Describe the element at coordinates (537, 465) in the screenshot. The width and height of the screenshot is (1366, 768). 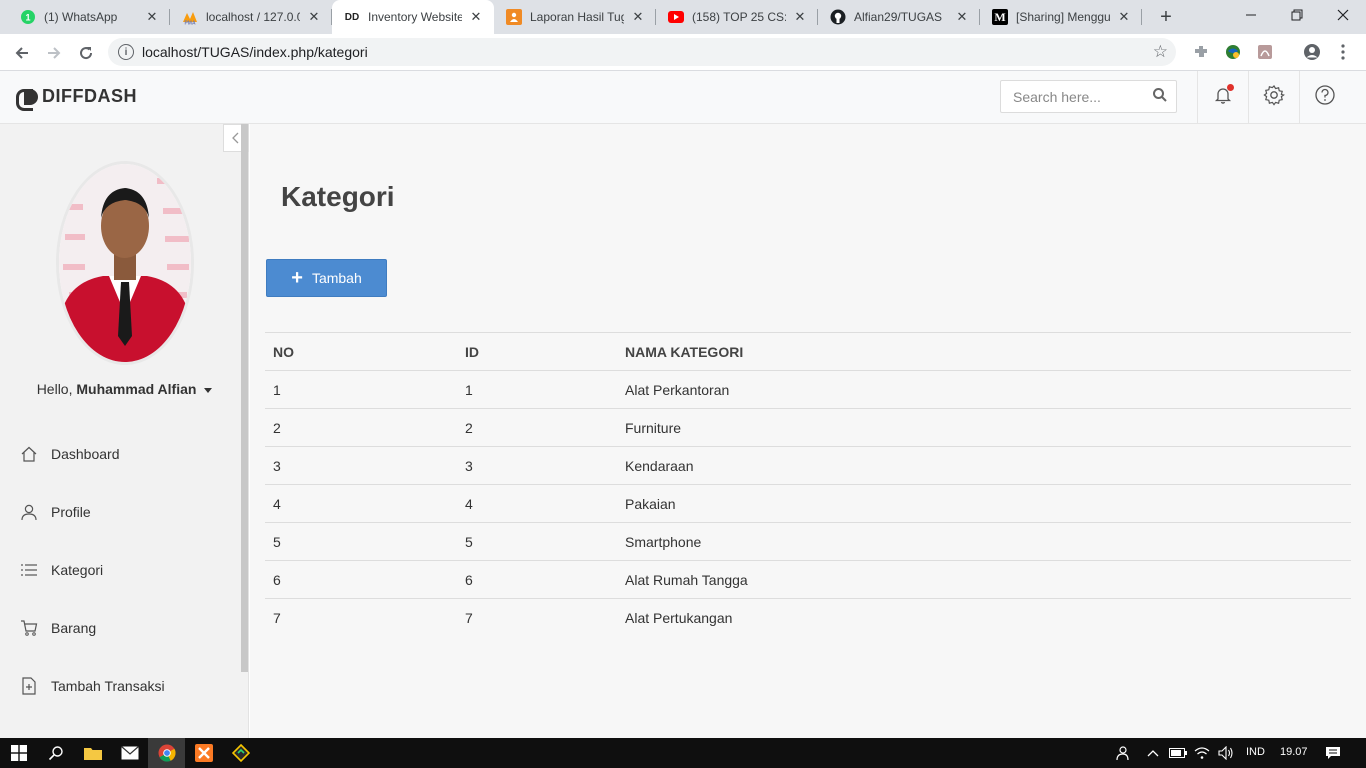
I see `cell-id: 3` at that location.